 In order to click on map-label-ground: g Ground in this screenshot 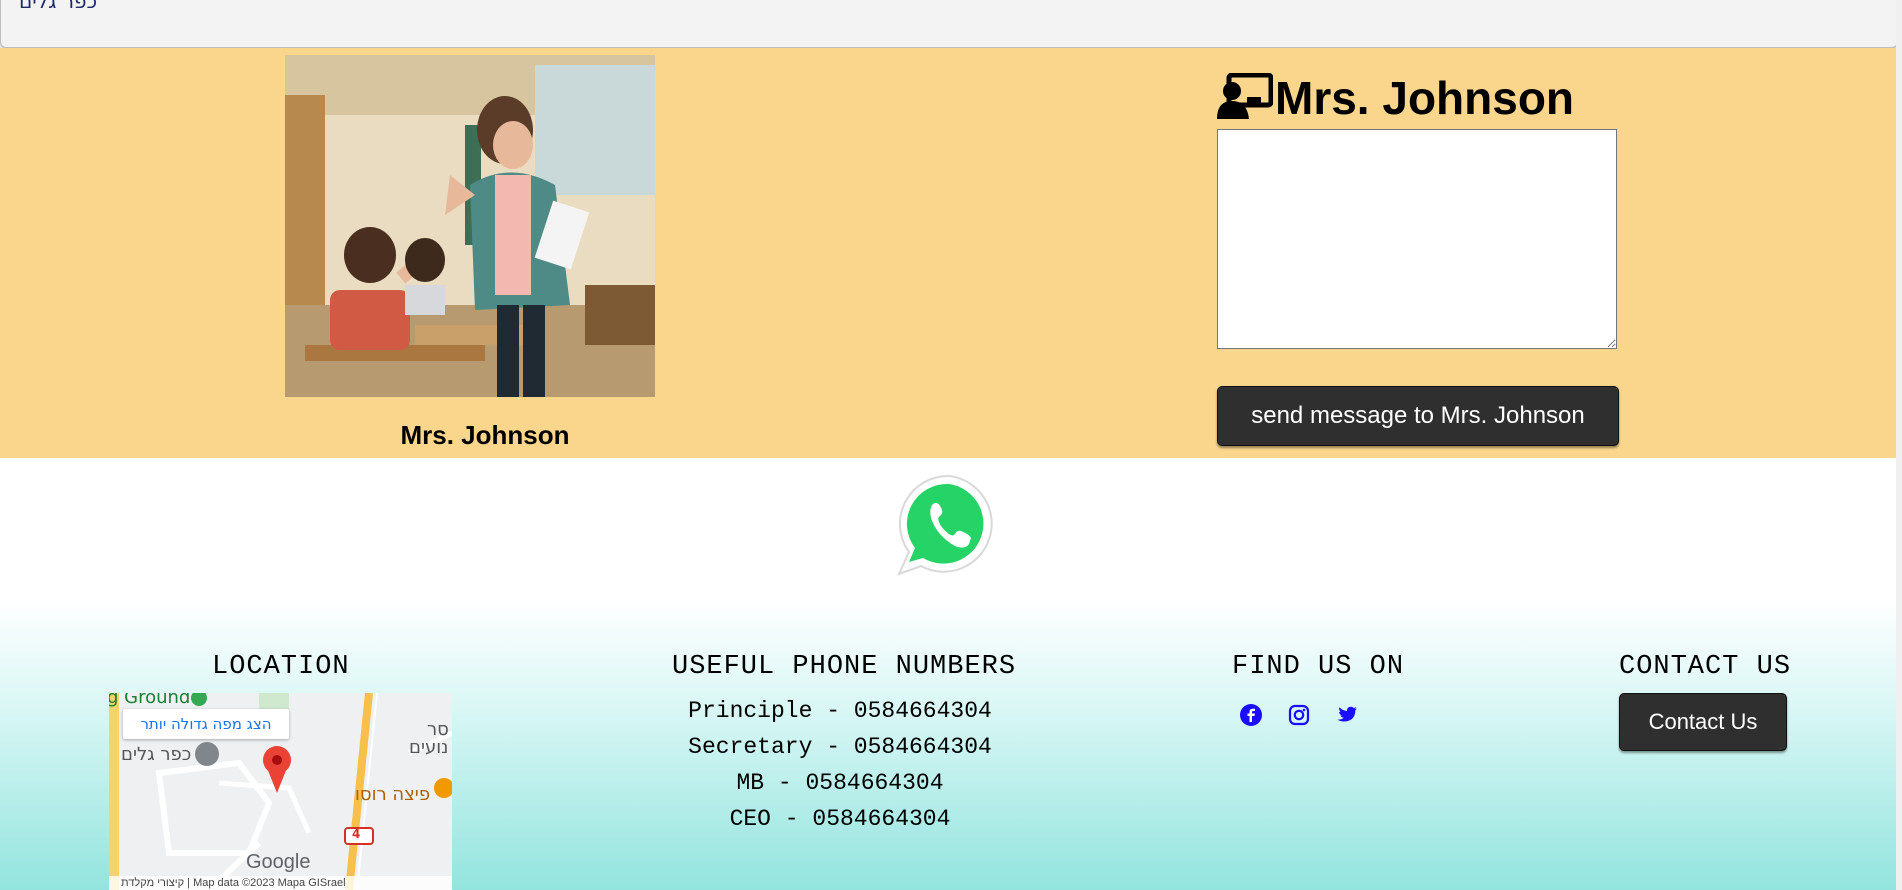, I will do `click(150, 700)`.